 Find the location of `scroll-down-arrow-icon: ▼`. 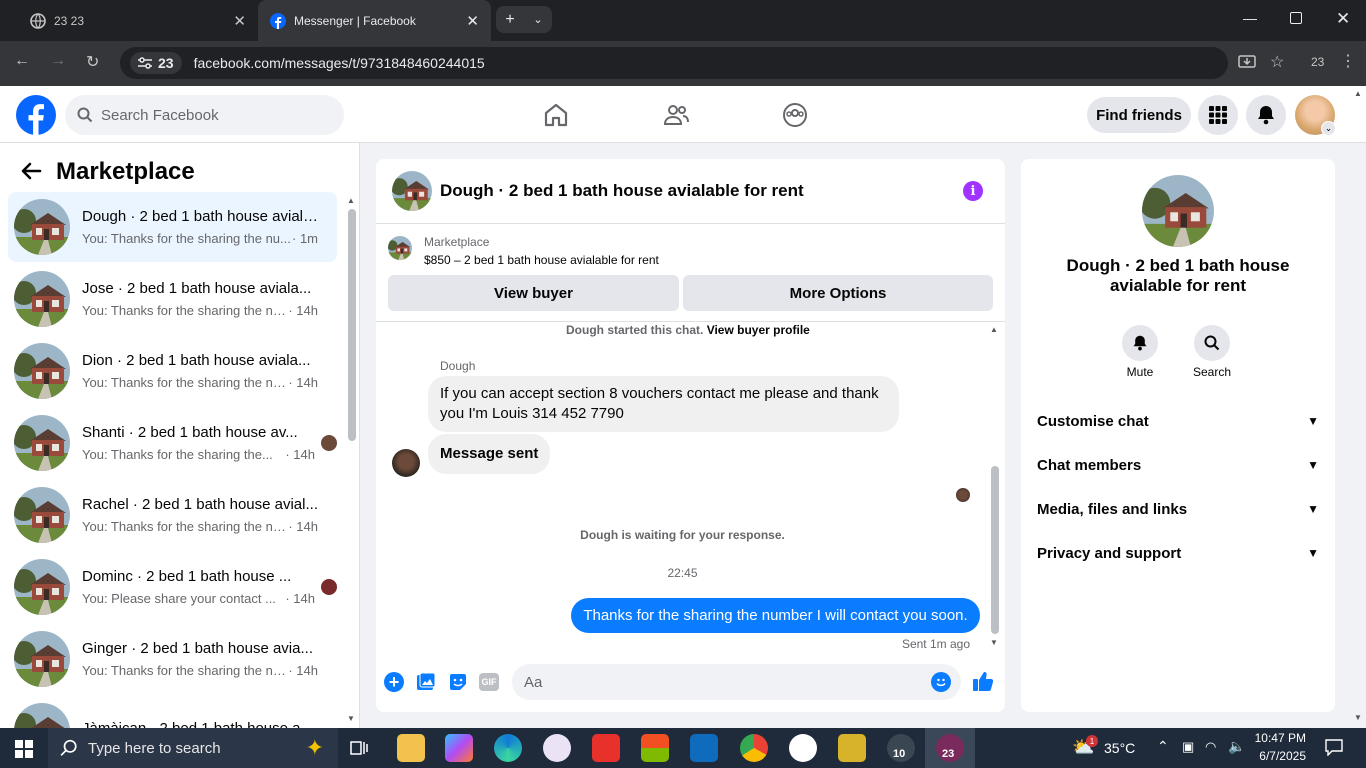

scroll-down-arrow-icon: ▼ is located at coordinates (351, 718).